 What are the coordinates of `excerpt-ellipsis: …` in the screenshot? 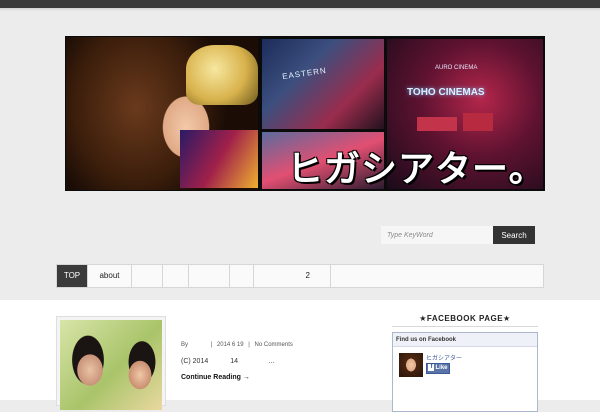 It's located at (271, 361).